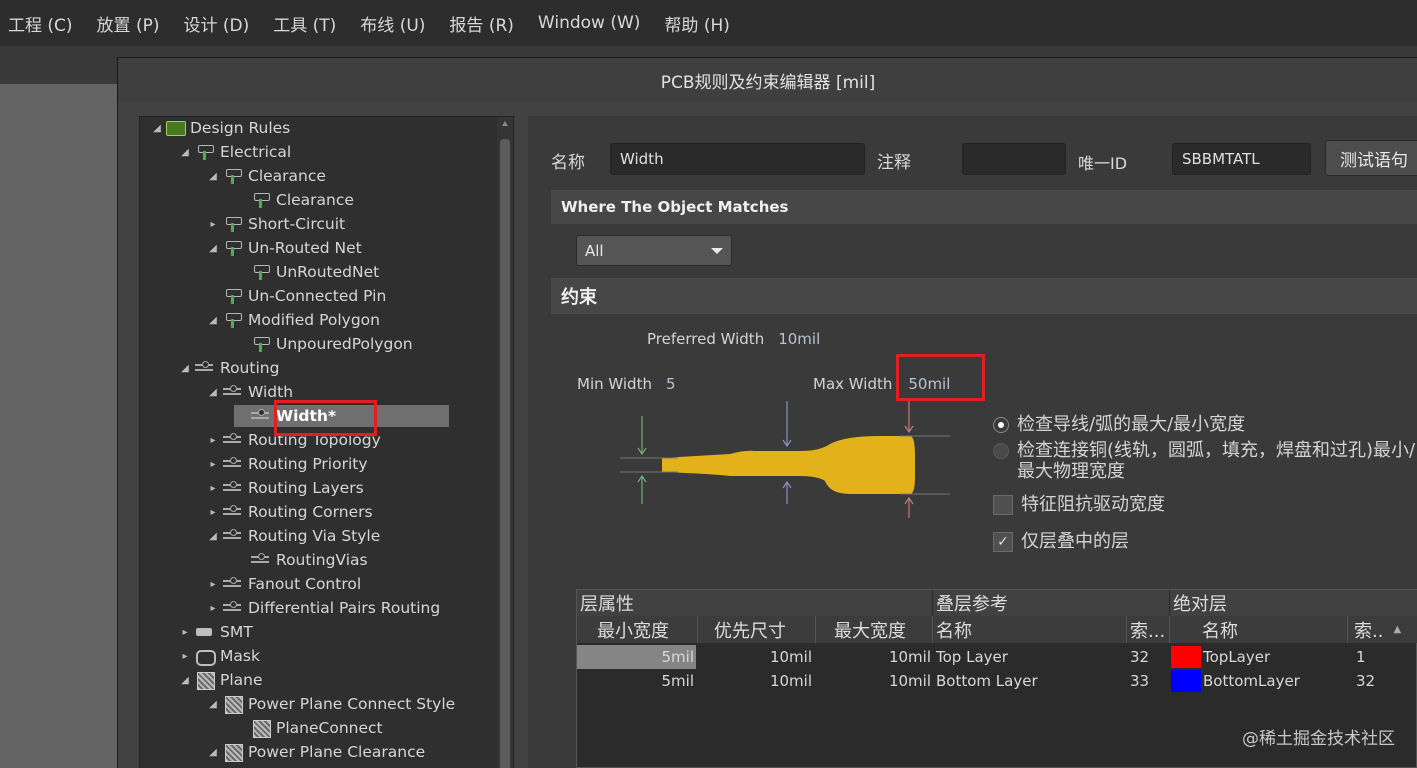 This screenshot has width=1417, height=768. What do you see at coordinates (1001, 425) in the screenshot?
I see `radio-check-track` at bounding box center [1001, 425].